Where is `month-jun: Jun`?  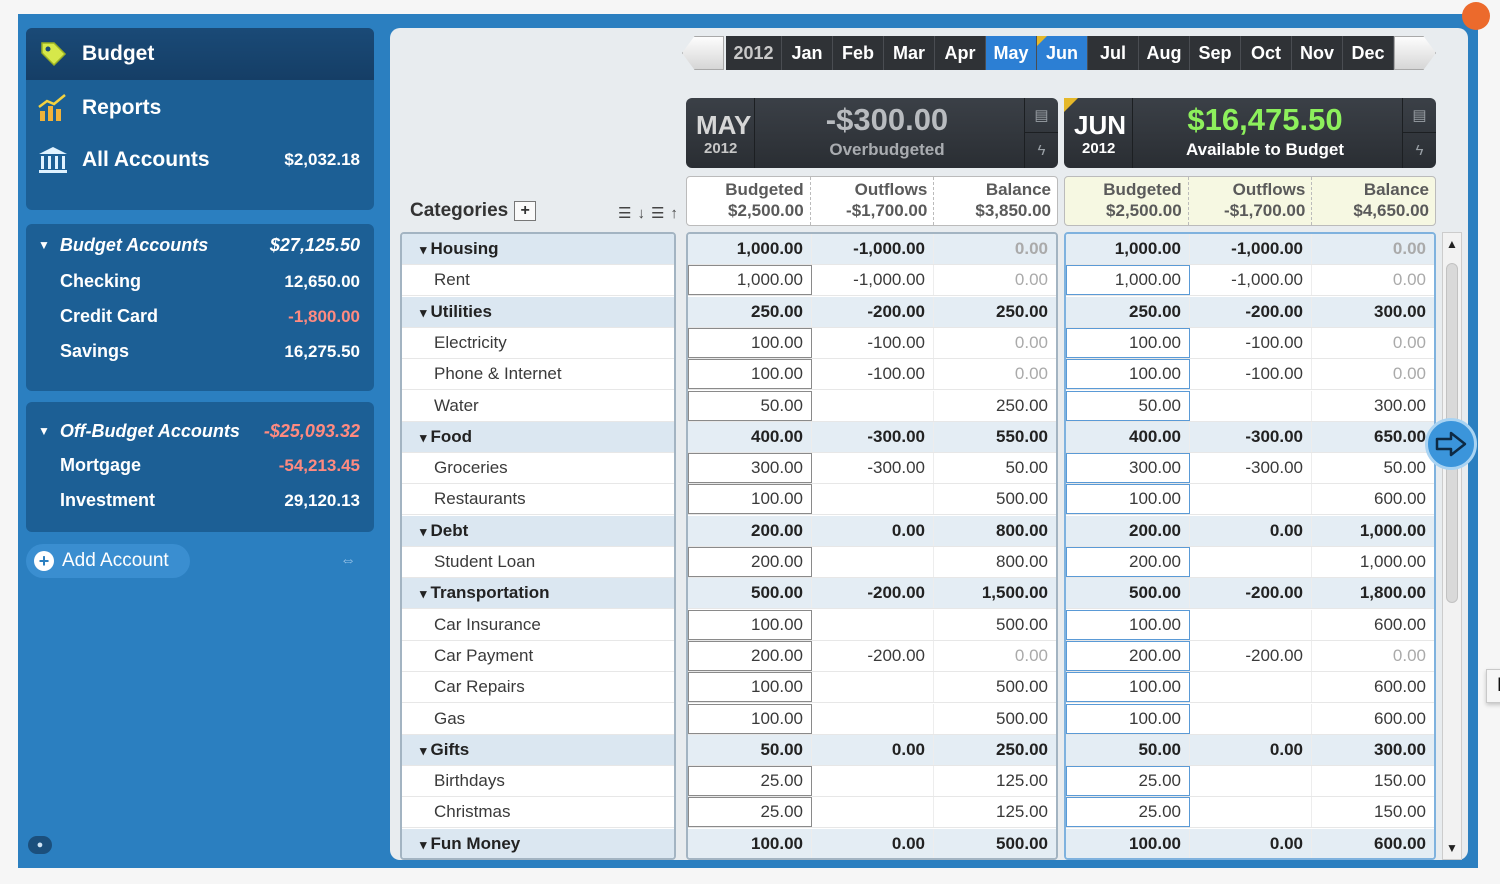 month-jun: Jun is located at coordinates (1062, 53).